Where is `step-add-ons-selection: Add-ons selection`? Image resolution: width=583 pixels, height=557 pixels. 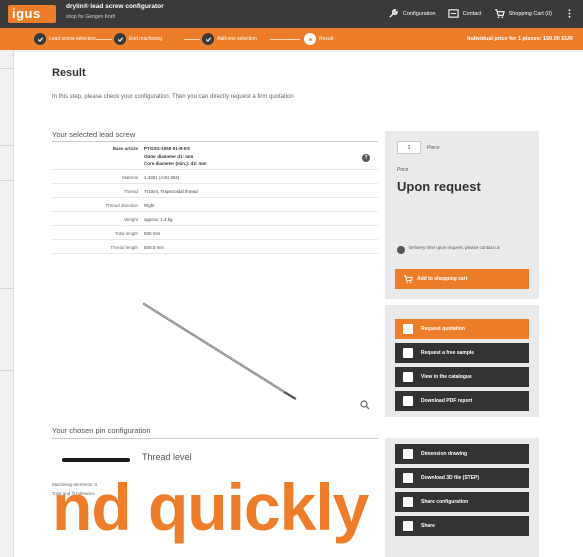 step-add-ons-selection: Add-ons selection is located at coordinates (229, 39).